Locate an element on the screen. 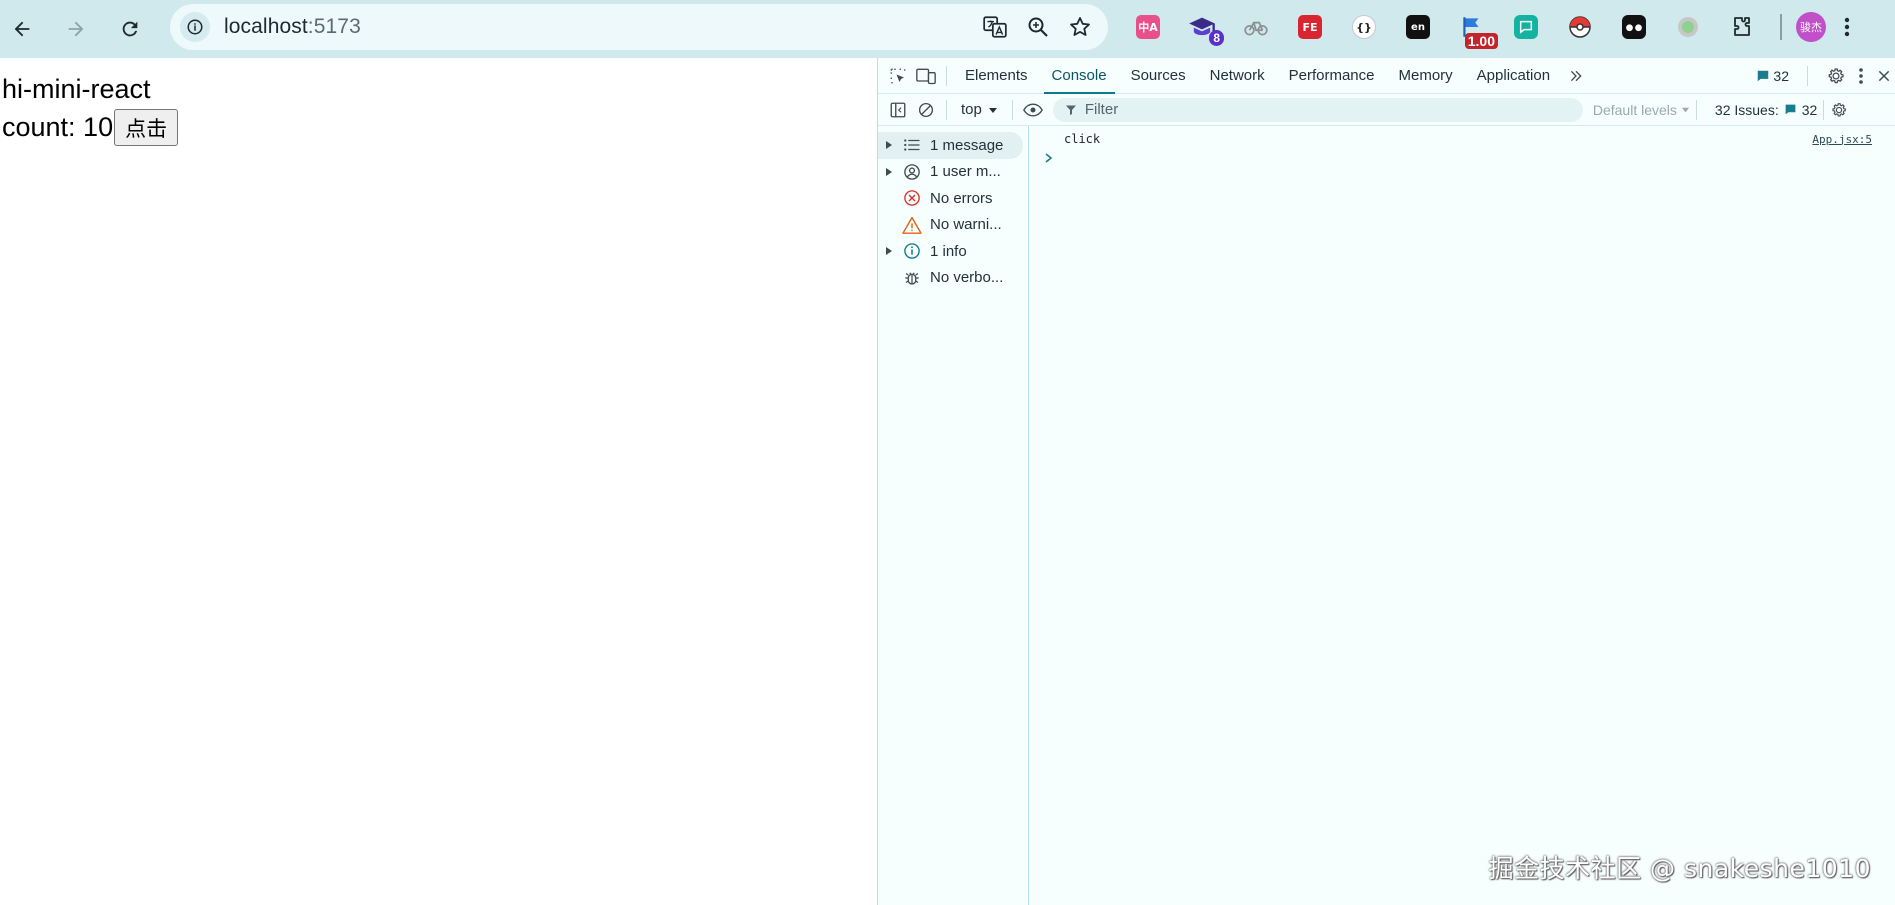  extension-chat is located at coordinates (1526, 27).